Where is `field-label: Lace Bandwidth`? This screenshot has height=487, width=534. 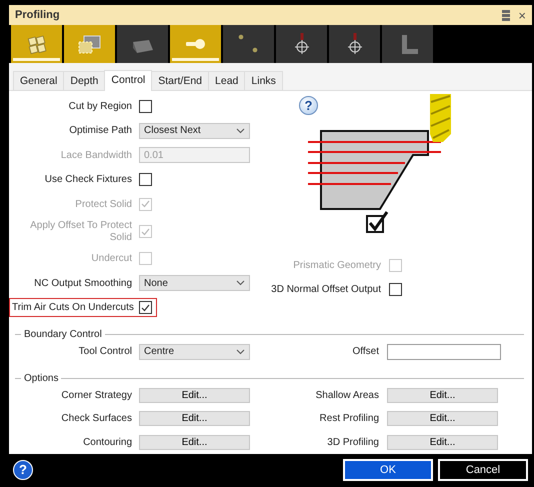
field-label: Lace Bandwidth is located at coordinates (96, 156).